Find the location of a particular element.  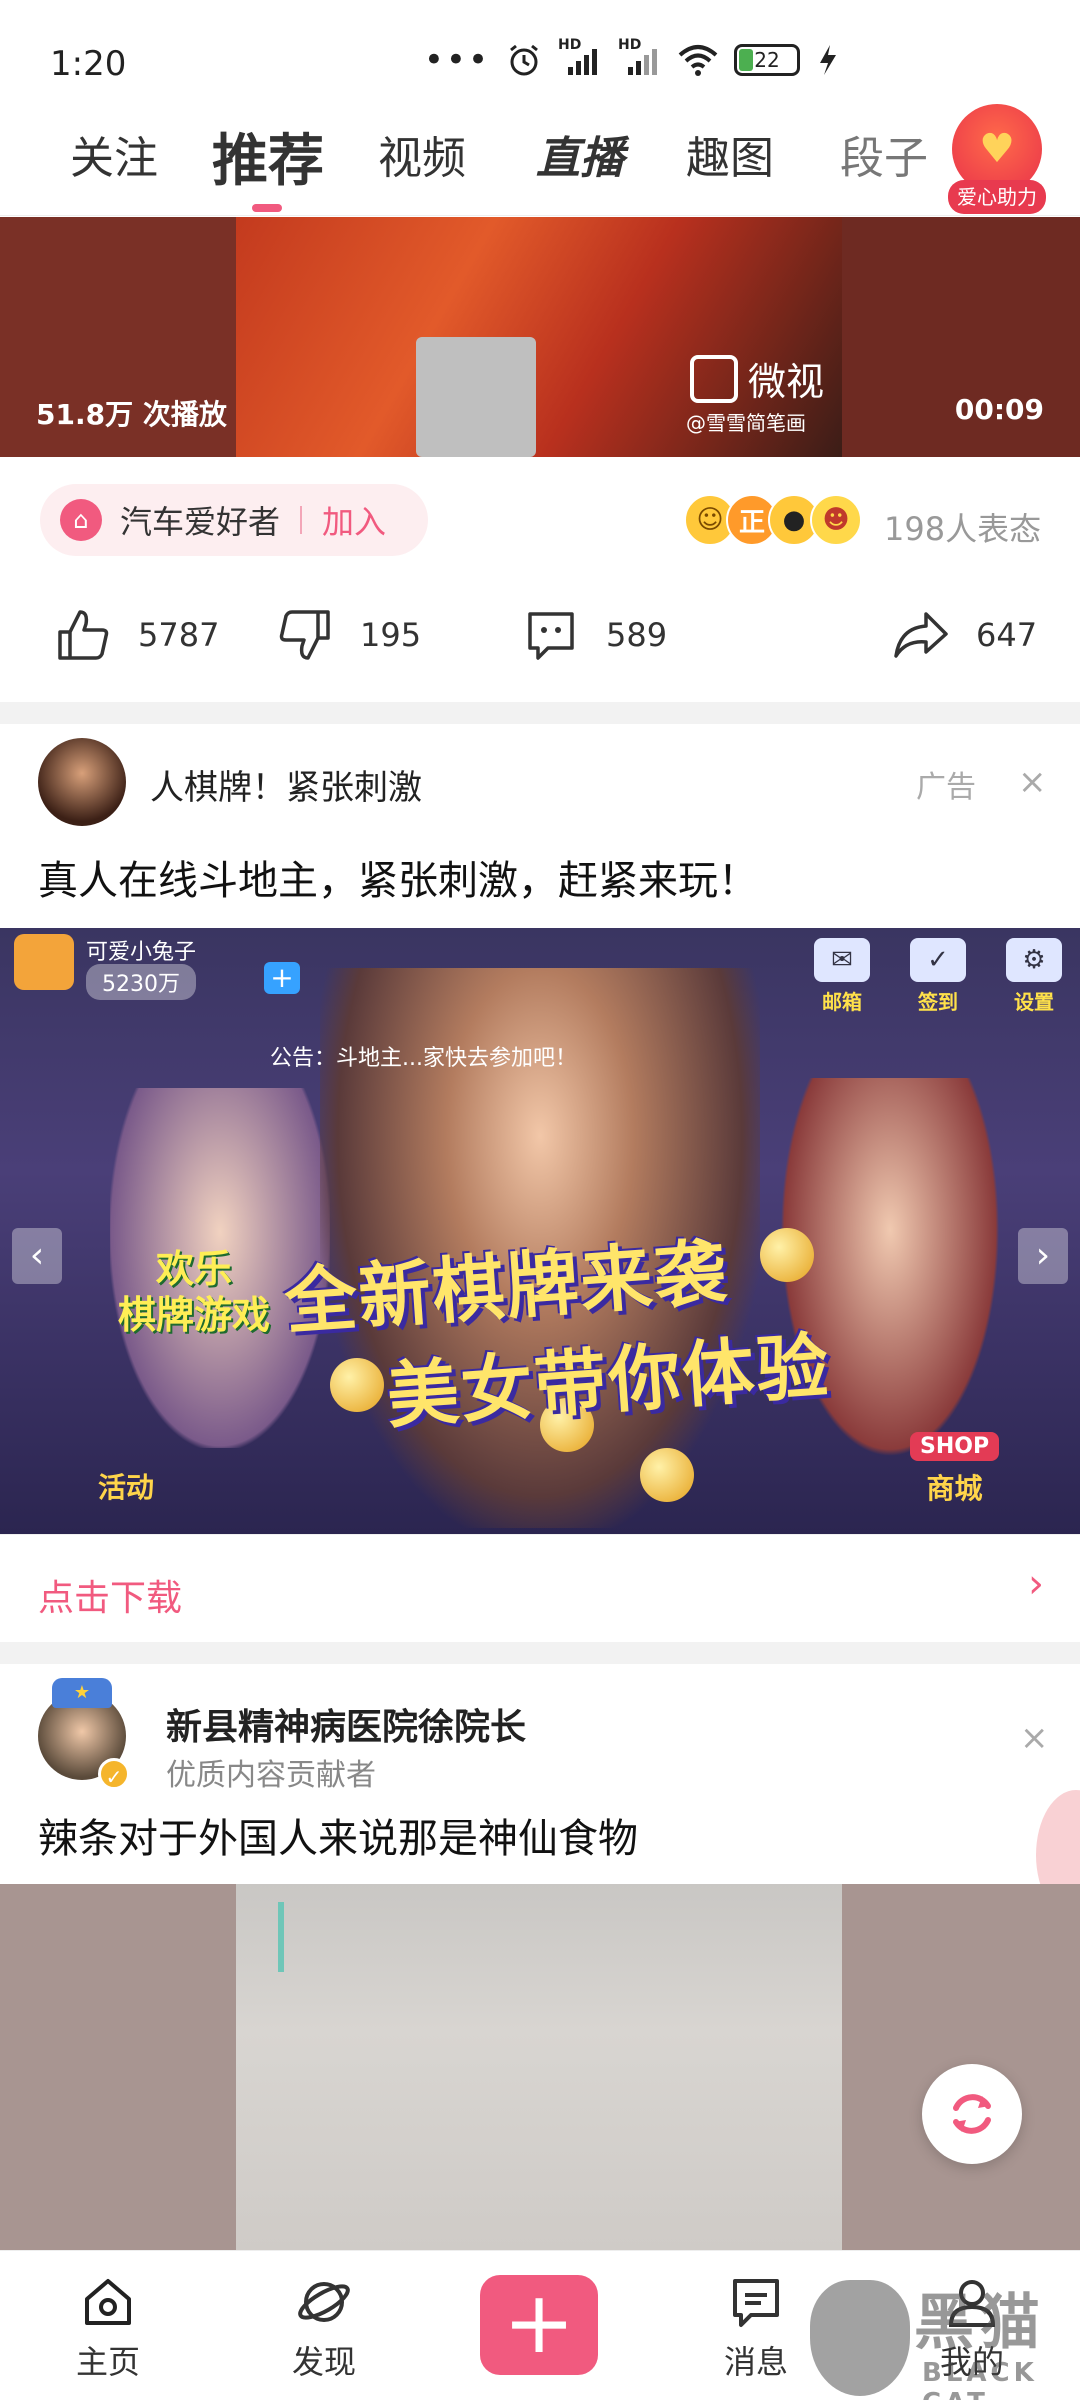

battery-level: 22 is located at coordinates (767, 60).